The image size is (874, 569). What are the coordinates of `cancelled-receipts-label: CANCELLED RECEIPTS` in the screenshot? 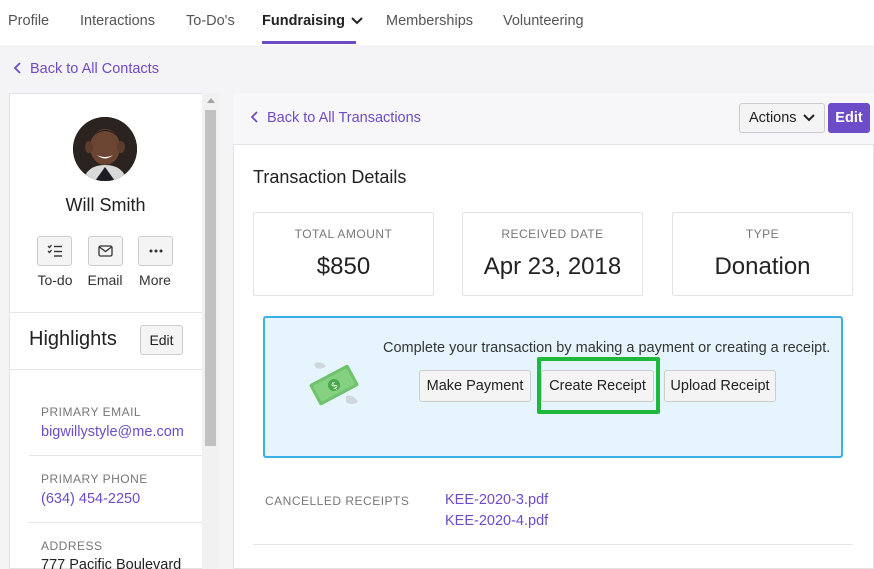 It's located at (337, 501).